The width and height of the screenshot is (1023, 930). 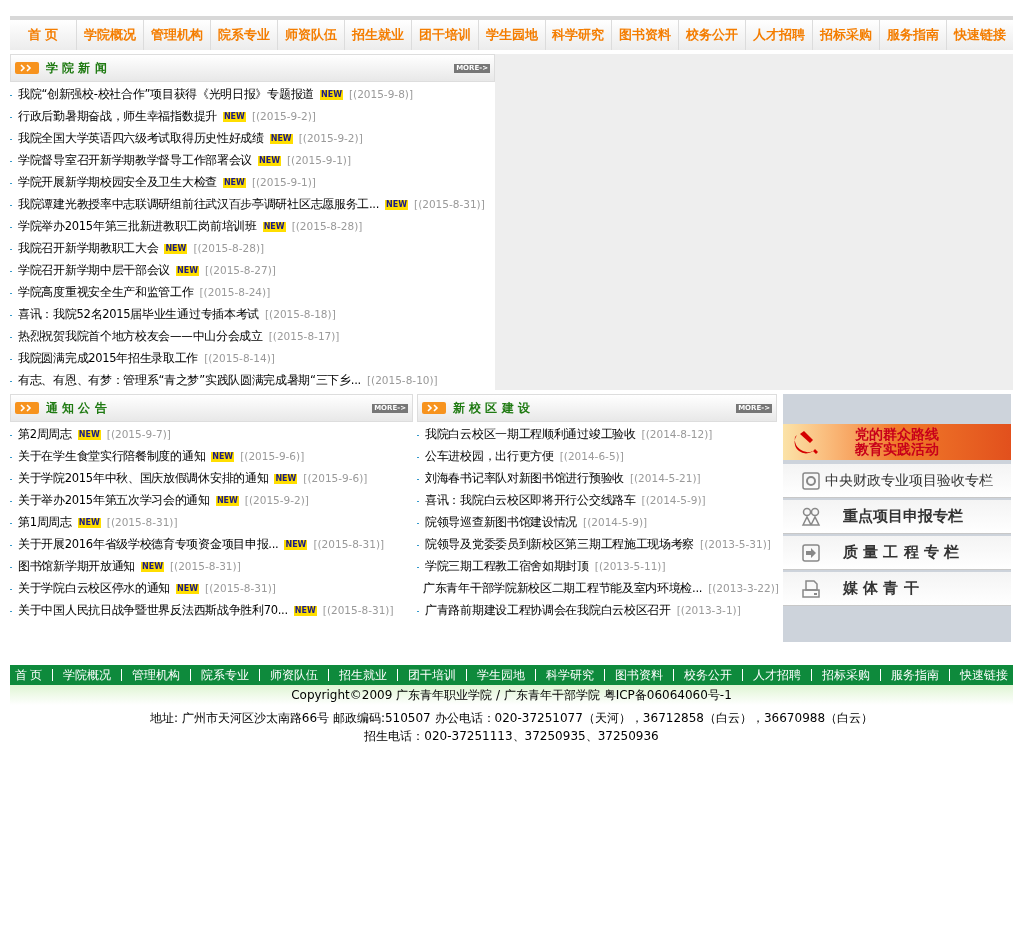 I want to click on printer-icon, so click(x=811, y=588).